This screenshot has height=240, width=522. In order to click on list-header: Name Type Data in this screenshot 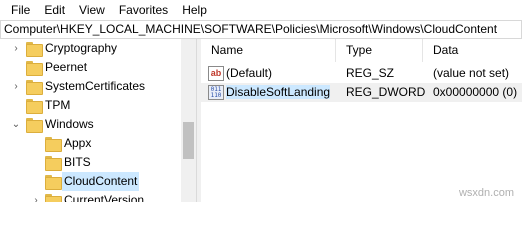, I will do `click(361, 50)`.